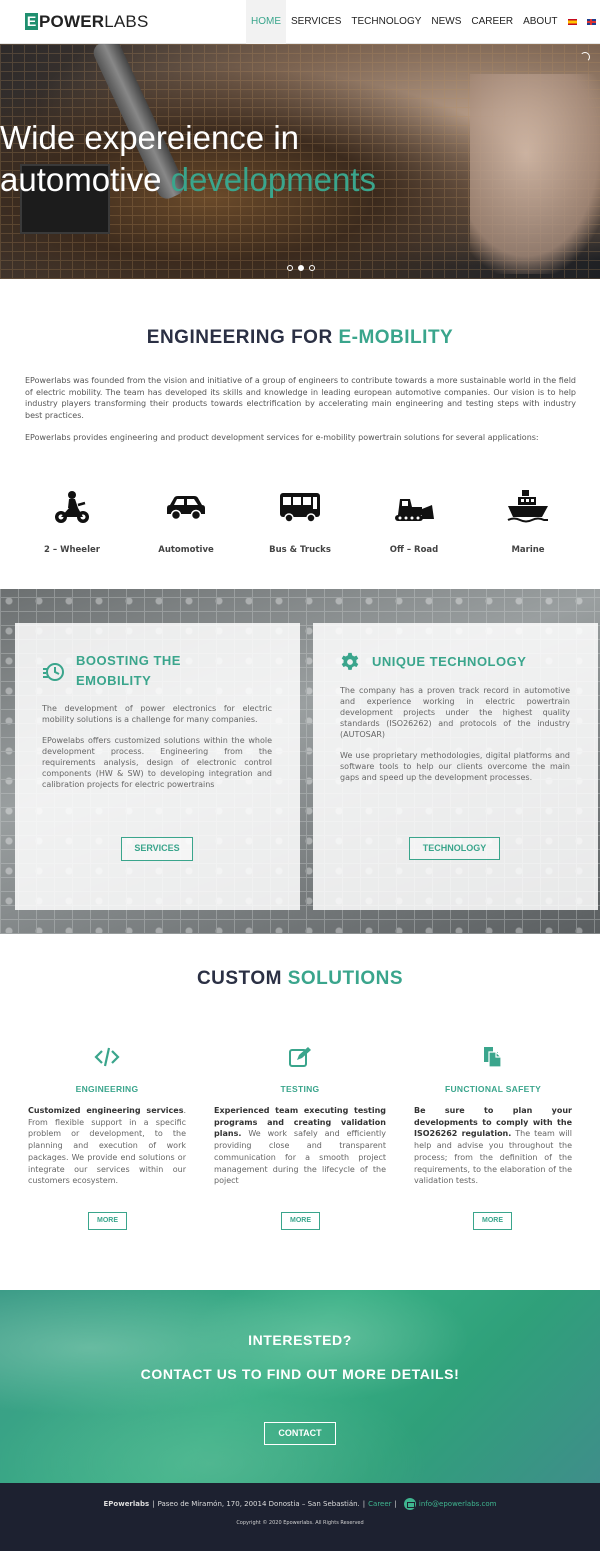 The height and width of the screenshot is (1551, 600). I want to click on contact-band, so click(300, 1386).